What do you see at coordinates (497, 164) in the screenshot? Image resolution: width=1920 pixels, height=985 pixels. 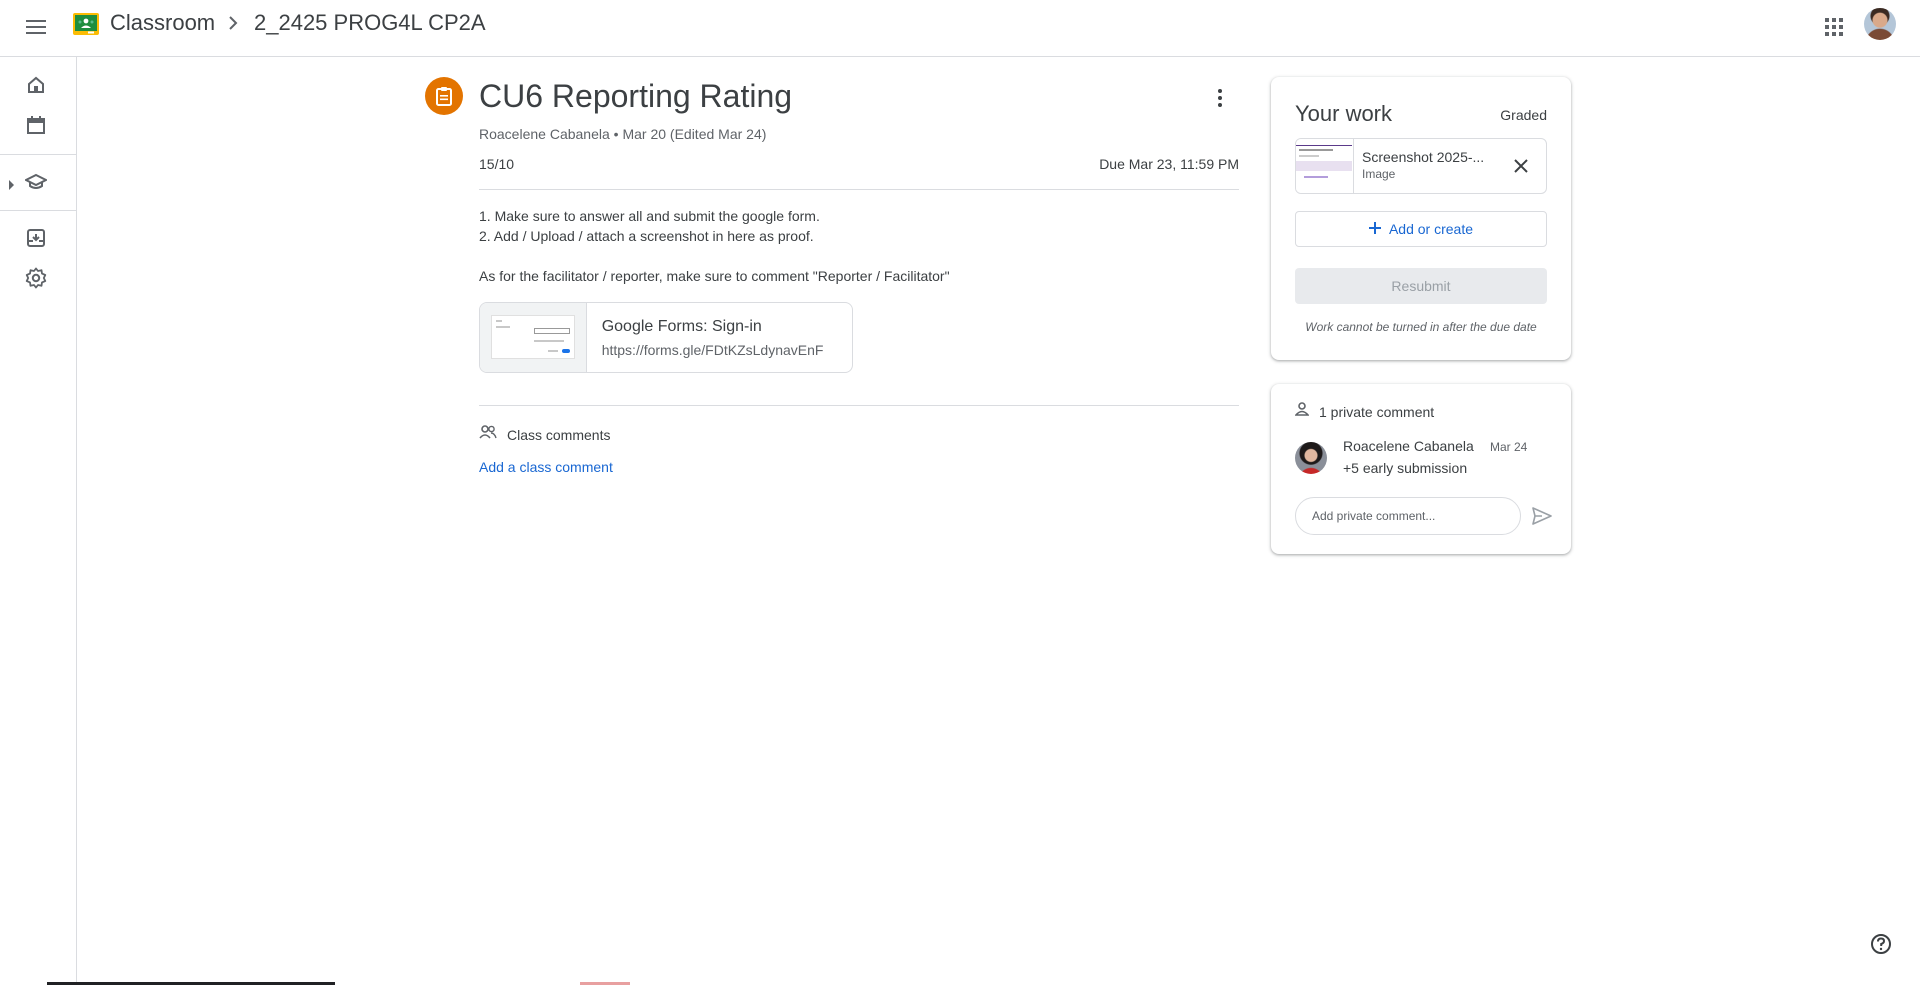 I see `assignment-points: 15/10` at bounding box center [497, 164].